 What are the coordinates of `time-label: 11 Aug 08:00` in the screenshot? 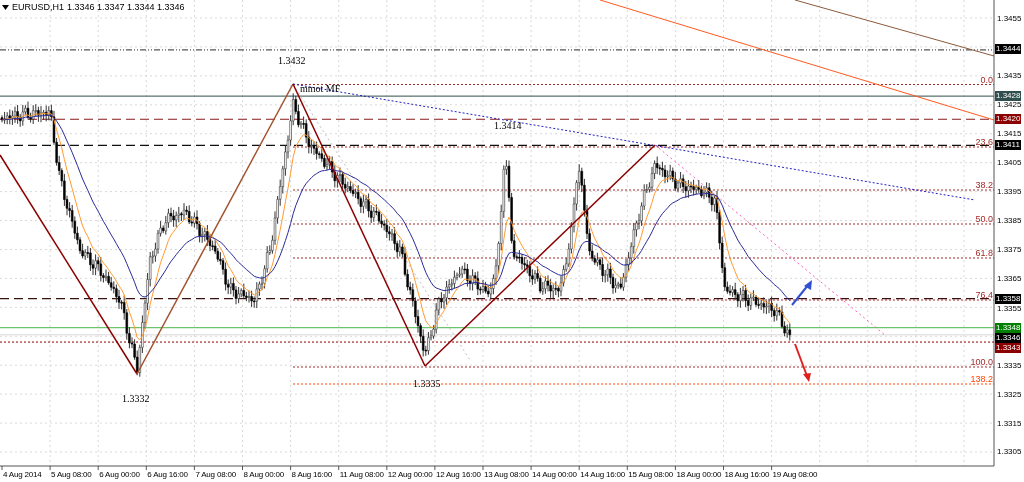 It's located at (361, 475).